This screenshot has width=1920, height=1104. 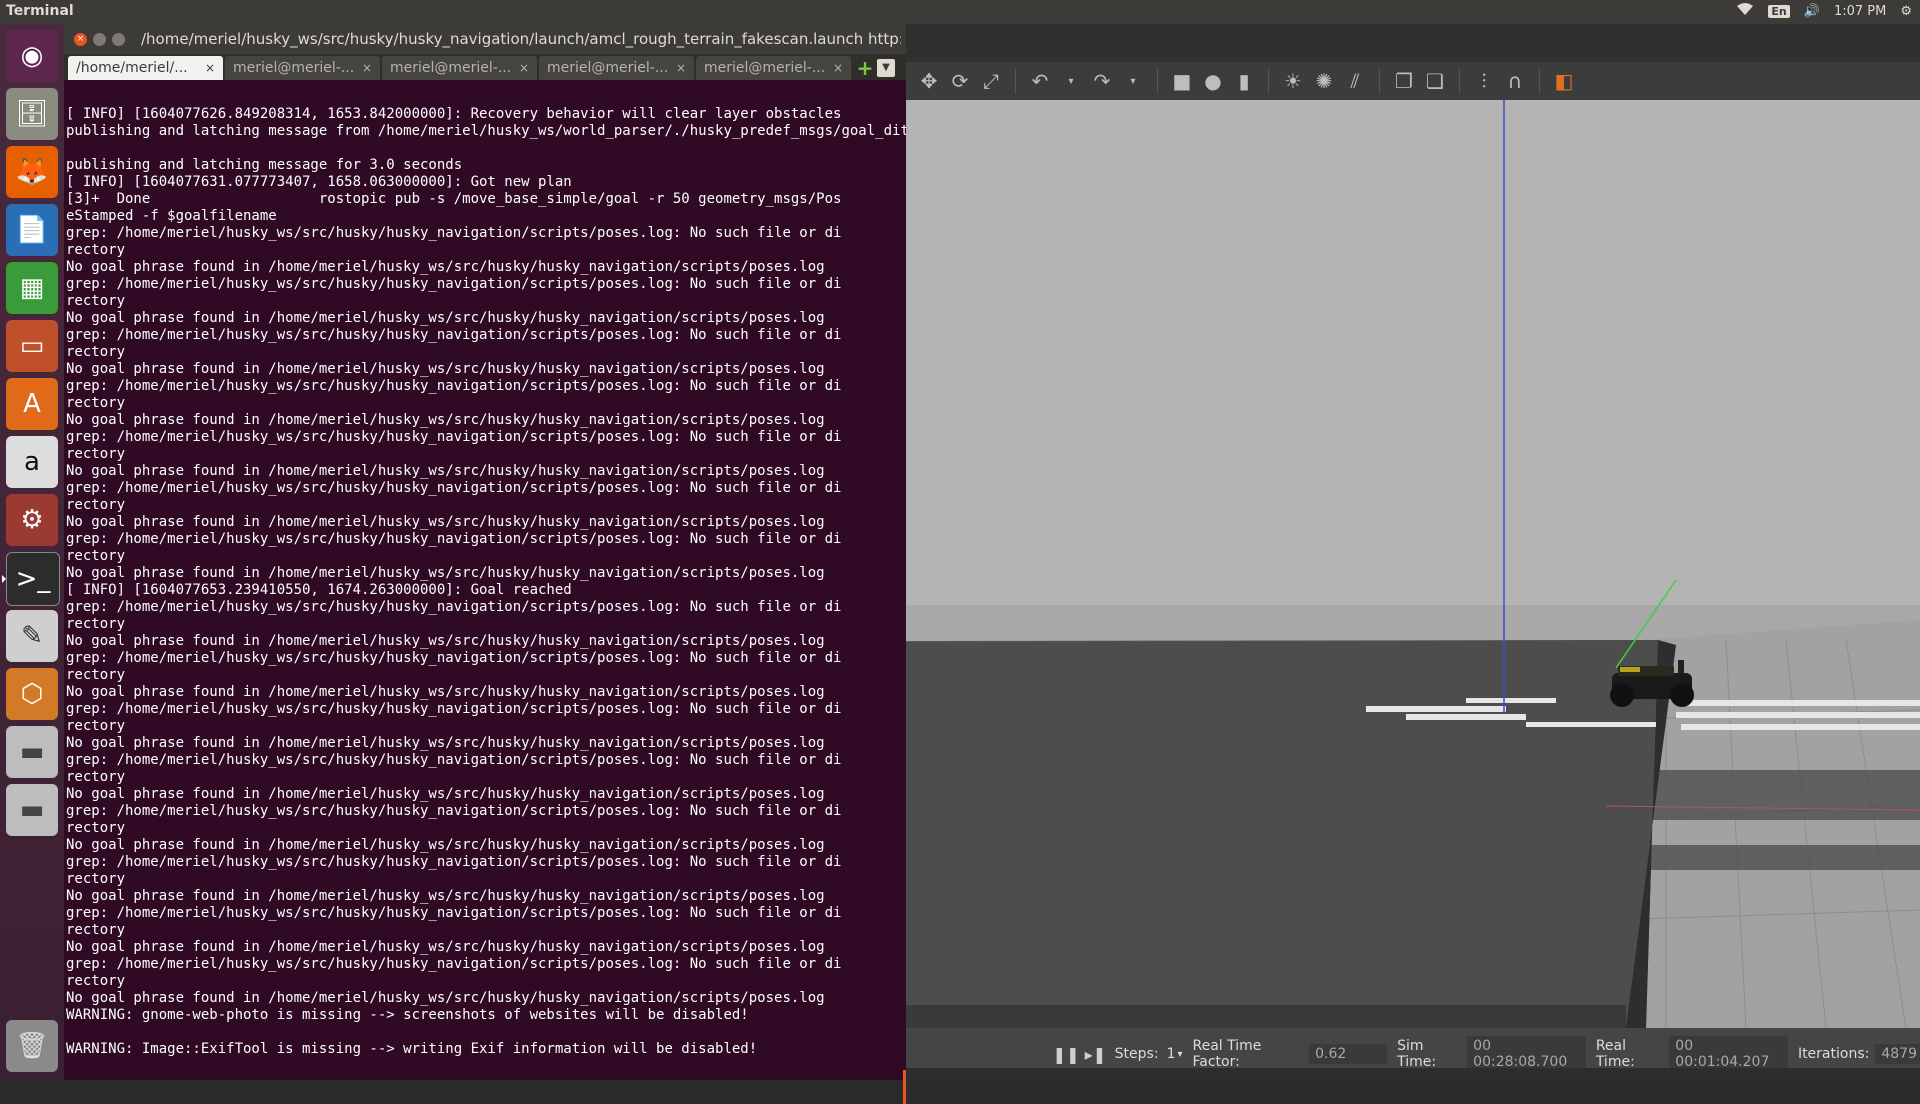 What do you see at coordinates (1244, 81) in the screenshot?
I see `cylinder-shape-icon: ▮` at bounding box center [1244, 81].